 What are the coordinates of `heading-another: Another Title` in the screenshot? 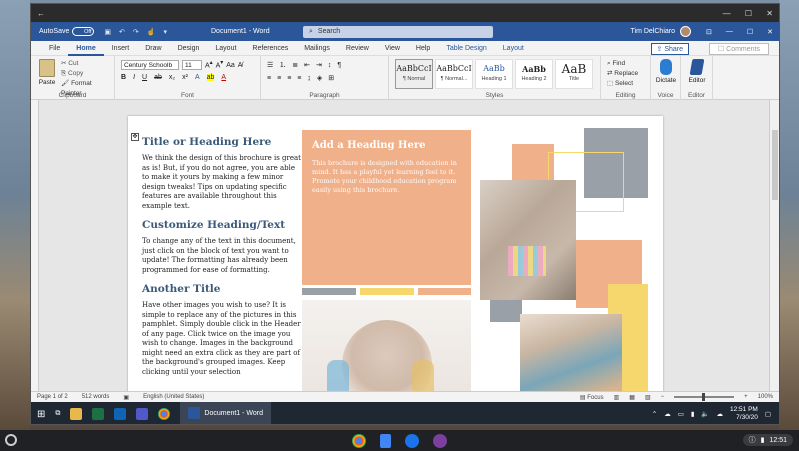 It's located at (222, 289).